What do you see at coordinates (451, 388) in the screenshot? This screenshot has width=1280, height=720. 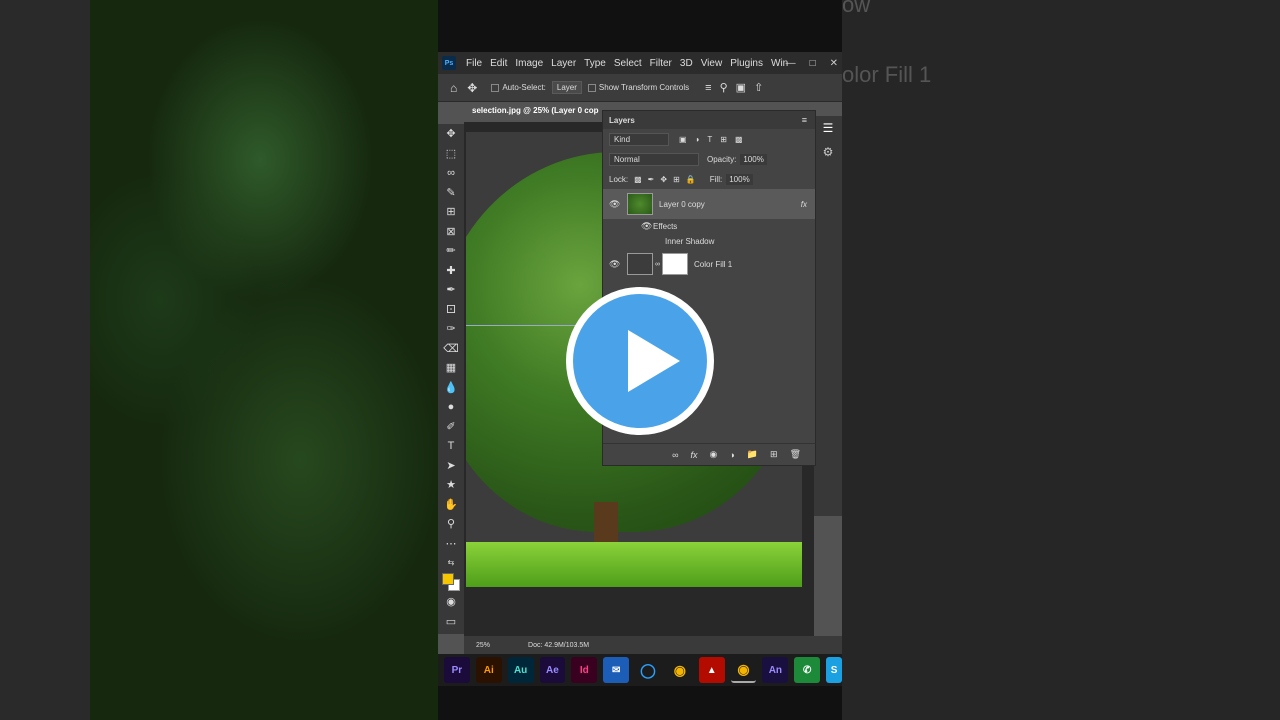 I see `blur-tool-icon: 💧` at bounding box center [451, 388].